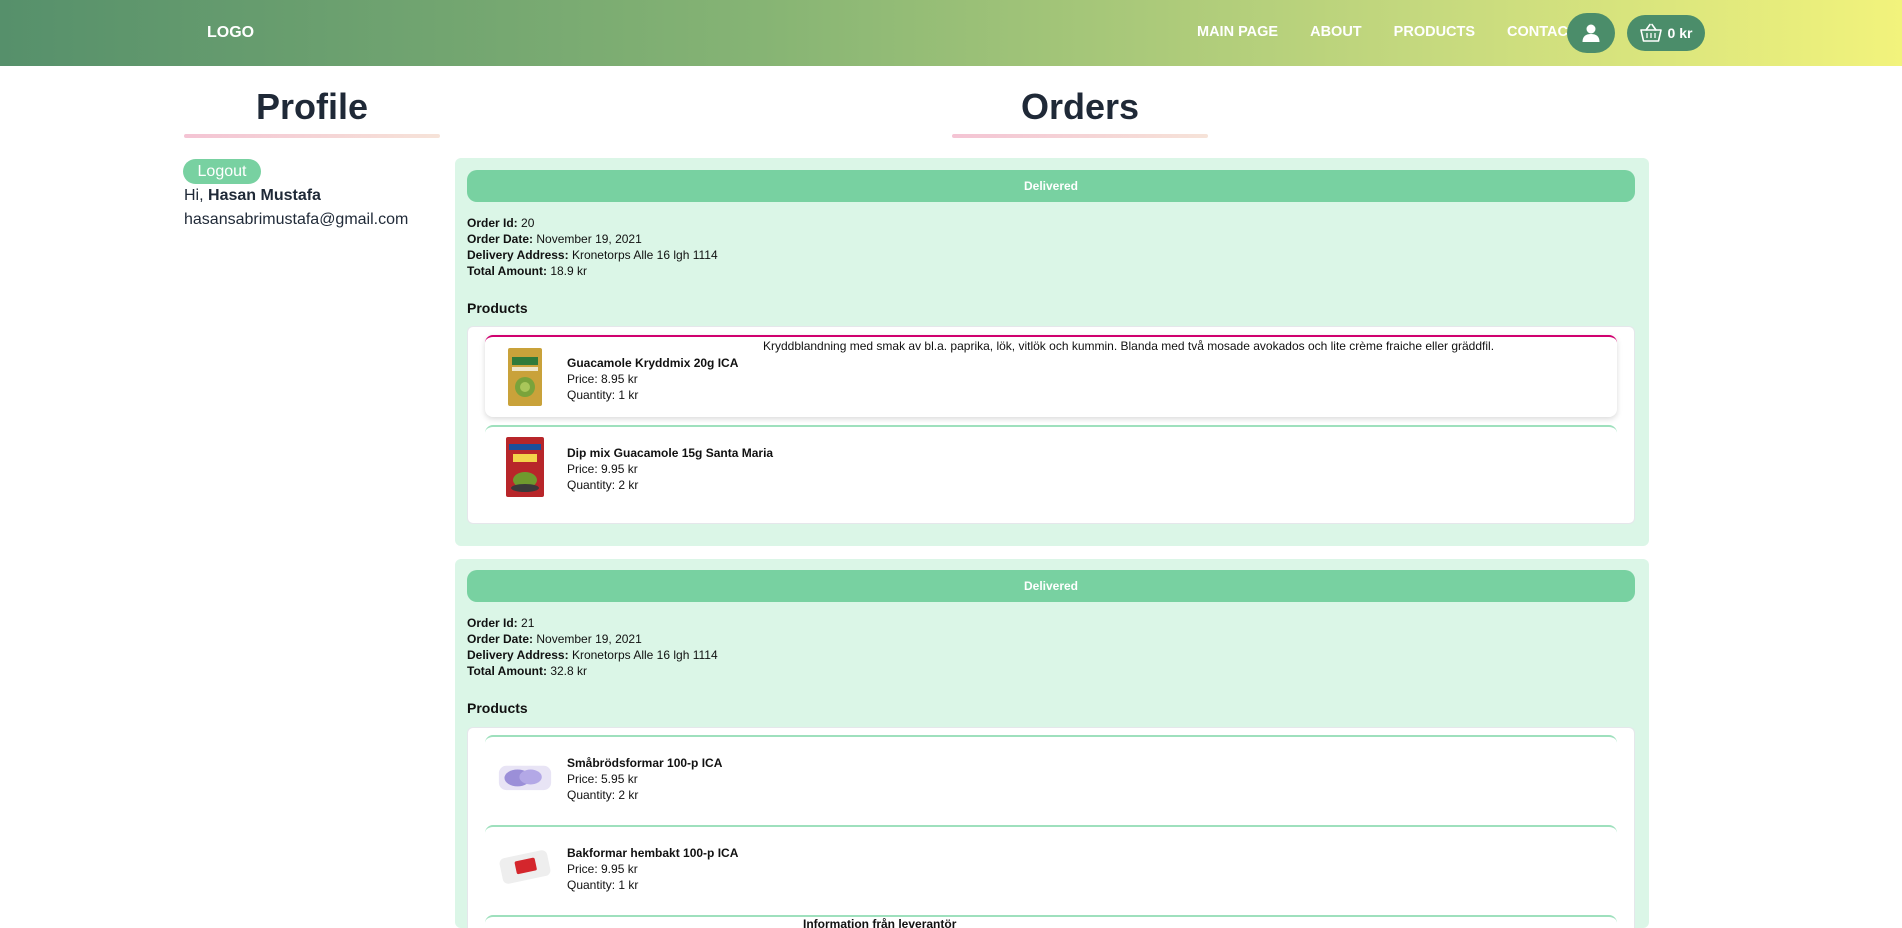 The image size is (1902, 928). What do you see at coordinates (1650, 32) in the screenshot?
I see `basket-icon` at bounding box center [1650, 32].